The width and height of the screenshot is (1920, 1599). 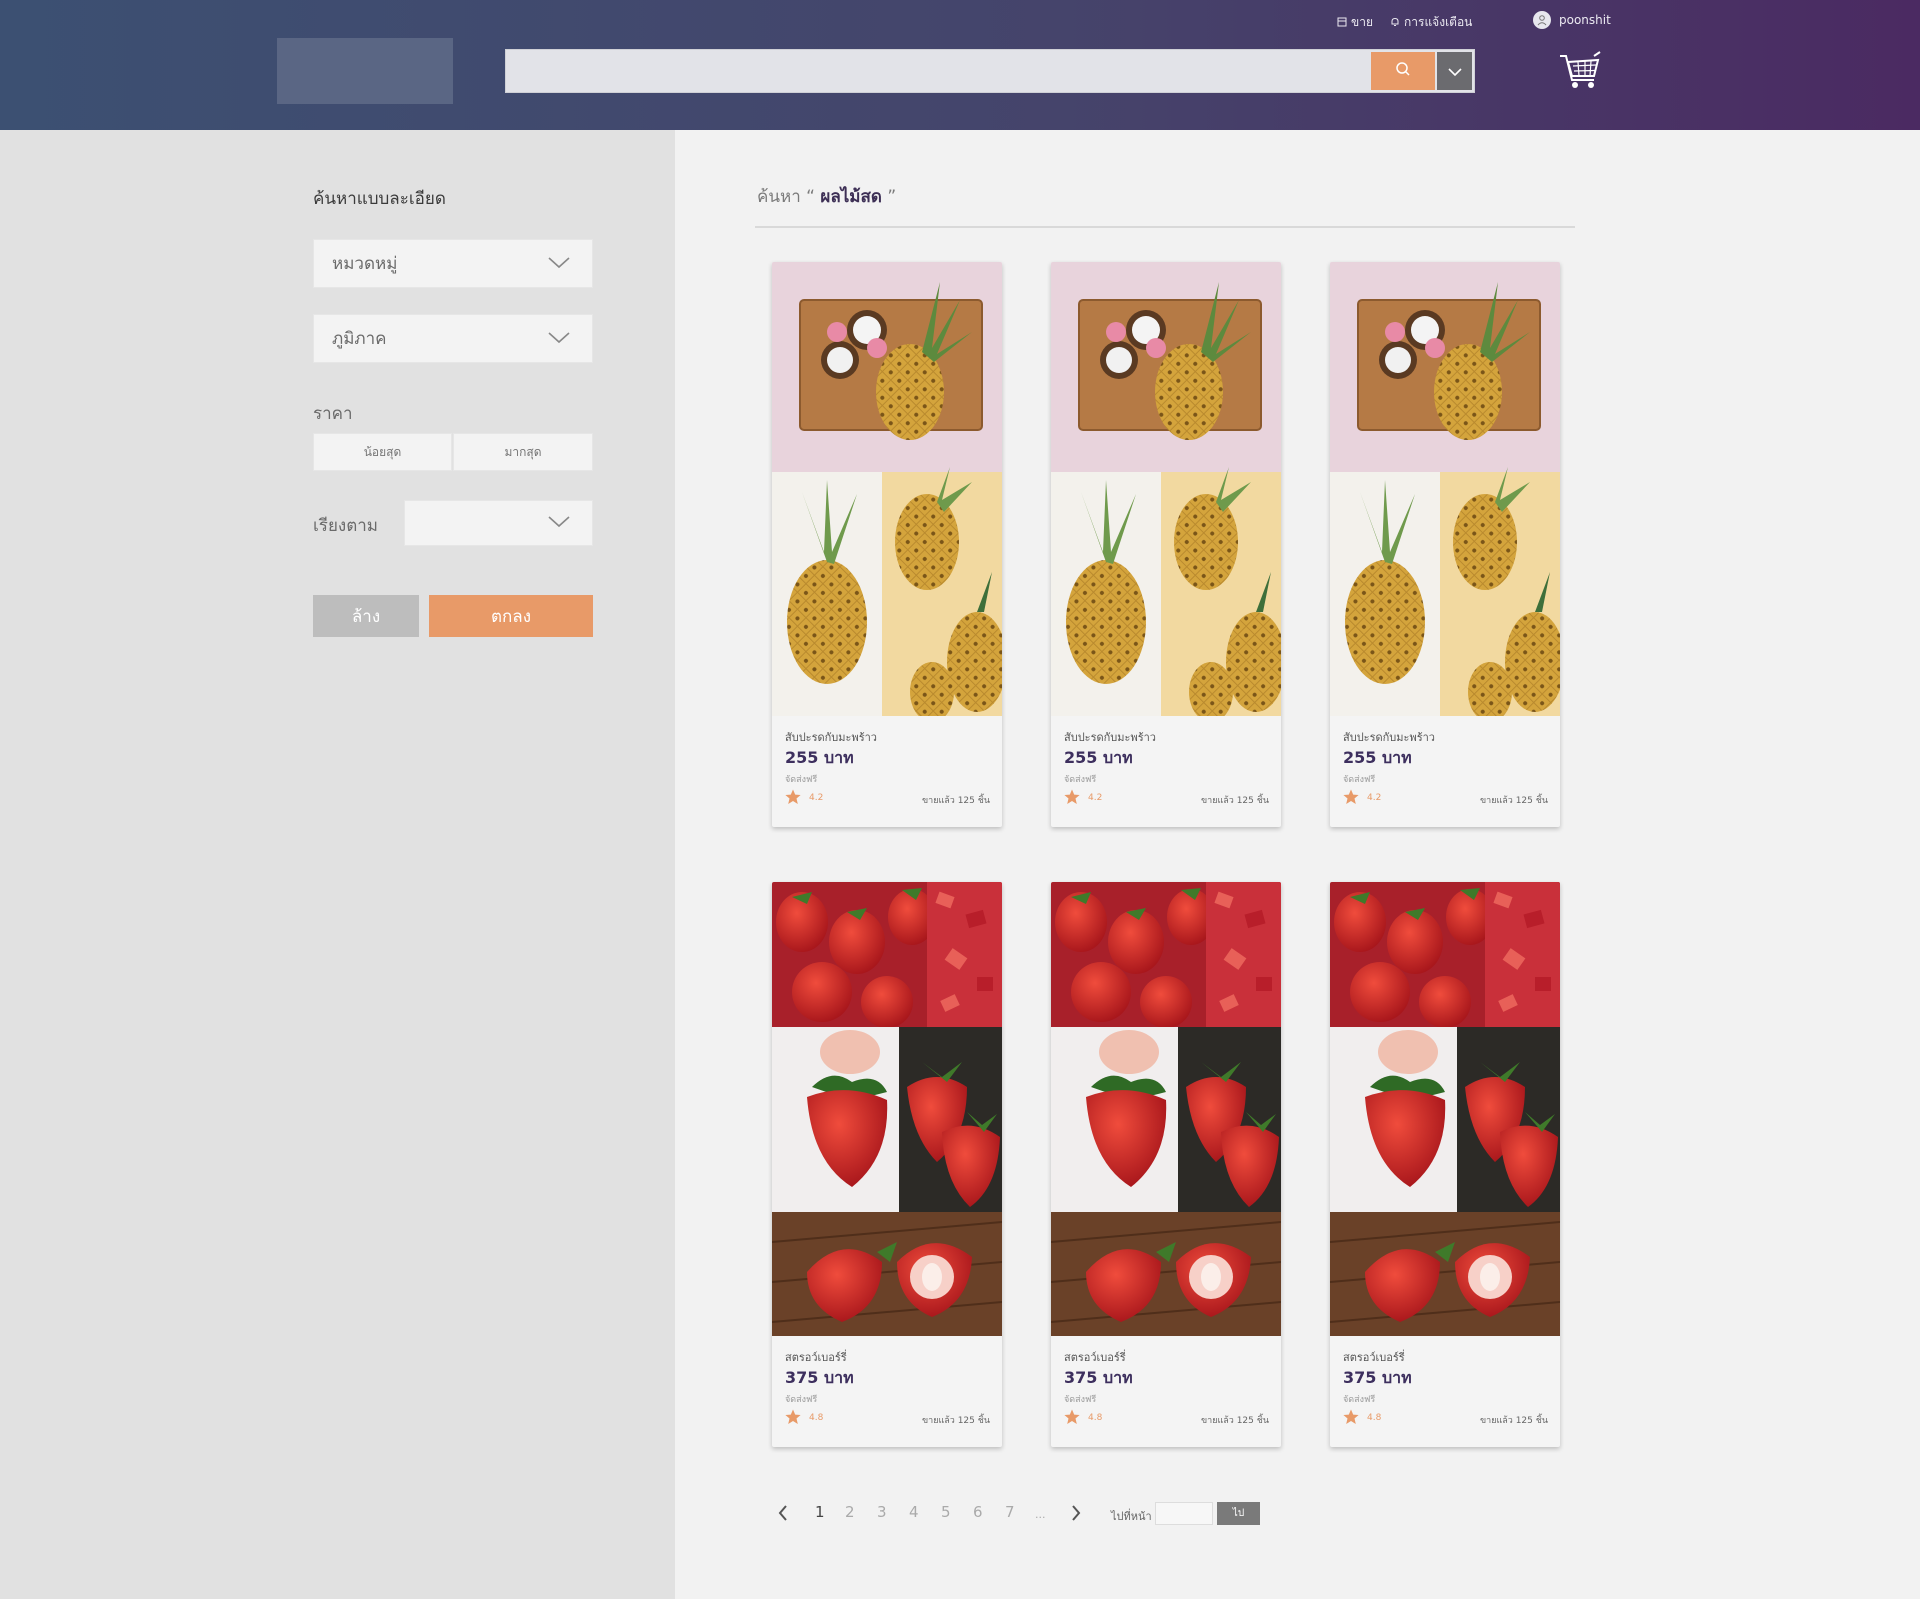 I want to click on category-select-label: หมวดหมู่, so click(x=365, y=264).